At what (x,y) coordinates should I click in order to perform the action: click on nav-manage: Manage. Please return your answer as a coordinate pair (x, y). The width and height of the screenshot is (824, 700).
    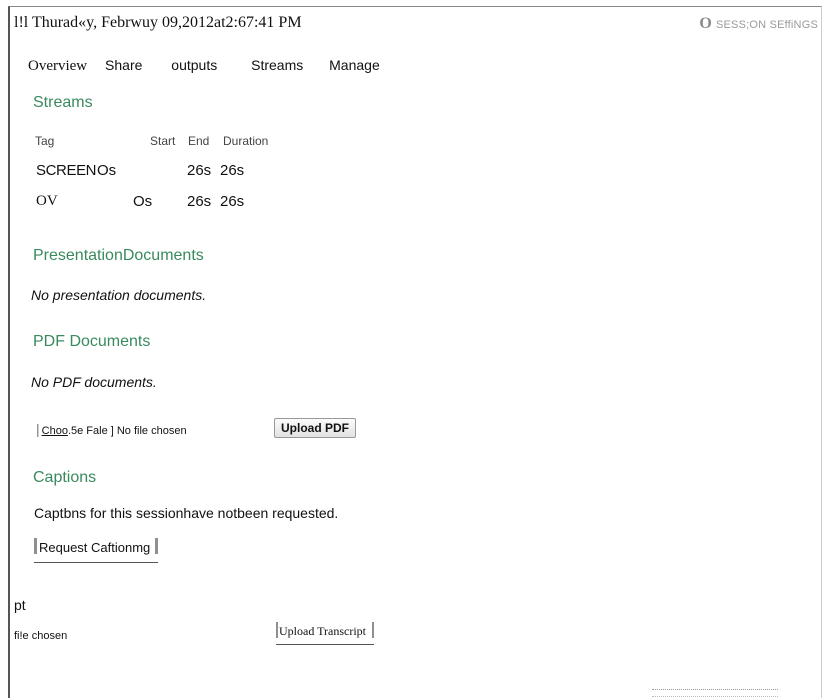
    Looking at the image, I should click on (354, 65).